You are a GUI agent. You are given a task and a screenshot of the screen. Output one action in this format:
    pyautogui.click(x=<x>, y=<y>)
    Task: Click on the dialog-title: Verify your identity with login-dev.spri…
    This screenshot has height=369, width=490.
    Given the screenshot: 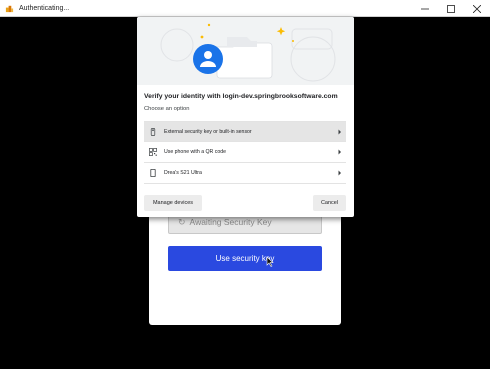 What is the action you would take?
    pyautogui.click(x=241, y=96)
    